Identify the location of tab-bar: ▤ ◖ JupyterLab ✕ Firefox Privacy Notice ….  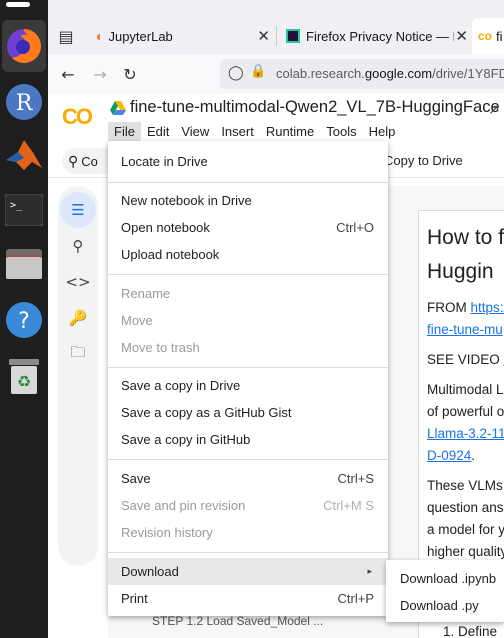
(276, 27).